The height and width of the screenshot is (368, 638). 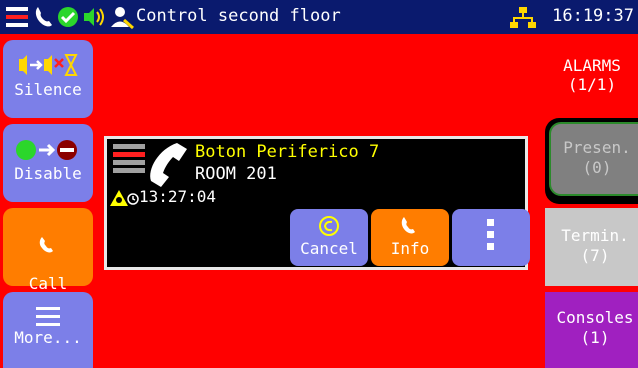 What do you see at coordinates (129, 158) in the screenshot?
I see `bed-icon` at bounding box center [129, 158].